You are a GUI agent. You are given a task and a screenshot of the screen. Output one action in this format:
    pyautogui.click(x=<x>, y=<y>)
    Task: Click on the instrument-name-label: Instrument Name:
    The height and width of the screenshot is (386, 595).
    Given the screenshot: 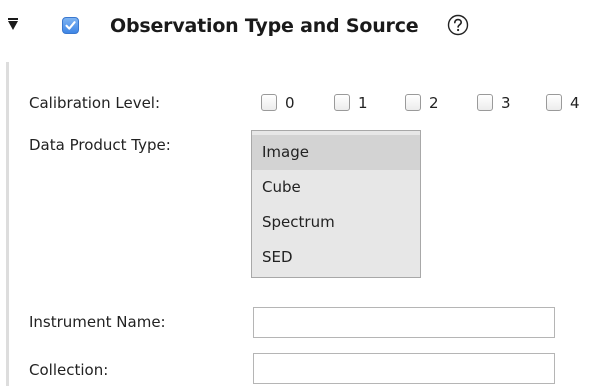 What is the action you would take?
    pyautogui.click(x=97, y=322)
    